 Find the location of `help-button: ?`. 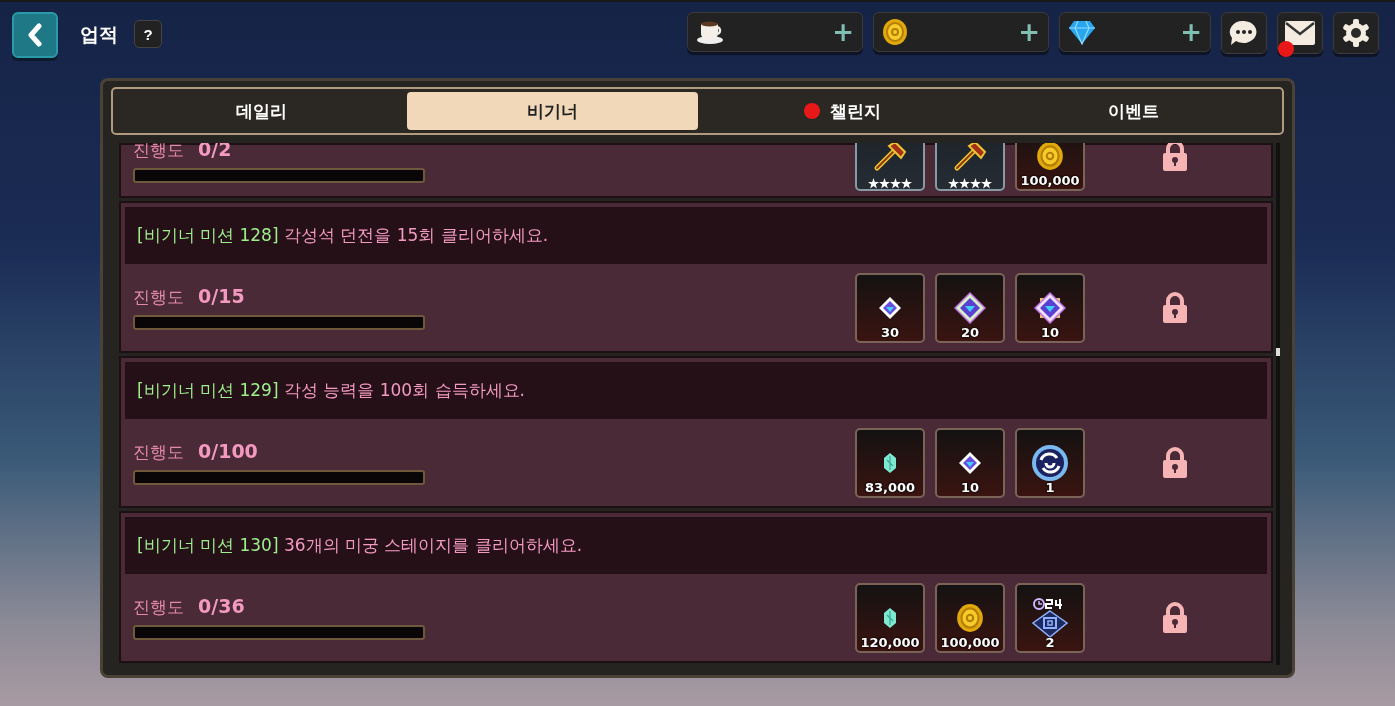

help-button: ? is located at coordinates (148, 34).